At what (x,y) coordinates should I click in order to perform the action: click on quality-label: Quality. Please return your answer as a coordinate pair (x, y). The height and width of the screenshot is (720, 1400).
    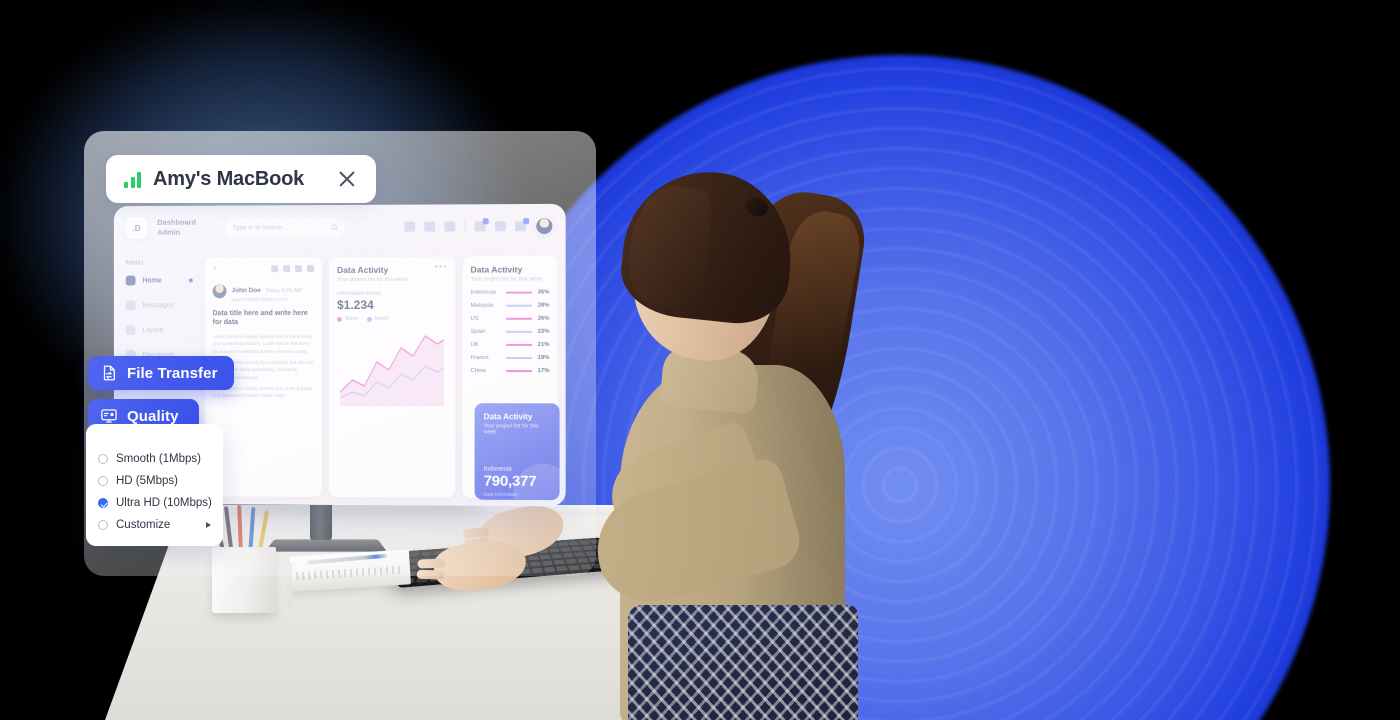
    Looking at the image, I should click on (153, 416).